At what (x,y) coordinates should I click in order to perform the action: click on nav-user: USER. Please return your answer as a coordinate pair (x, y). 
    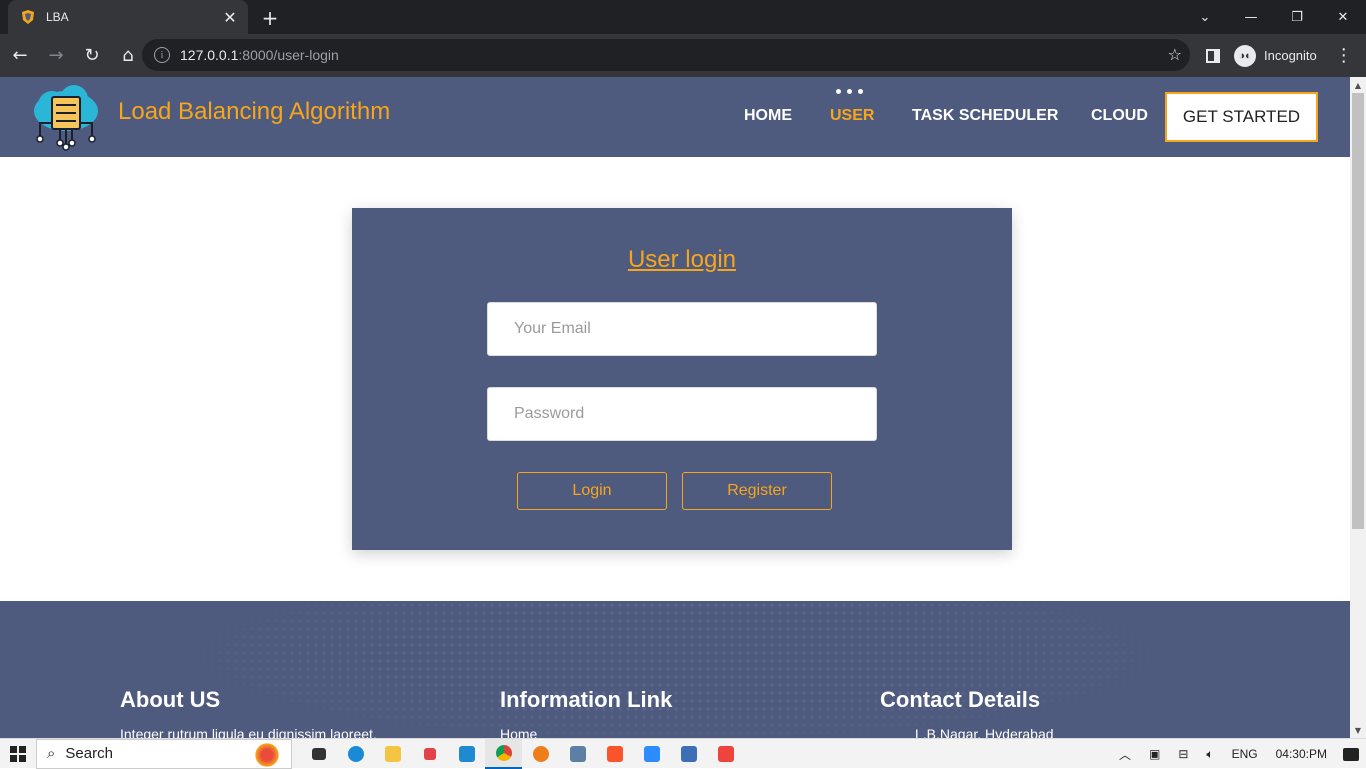
    Looking at the image, I should click on (852, 116).